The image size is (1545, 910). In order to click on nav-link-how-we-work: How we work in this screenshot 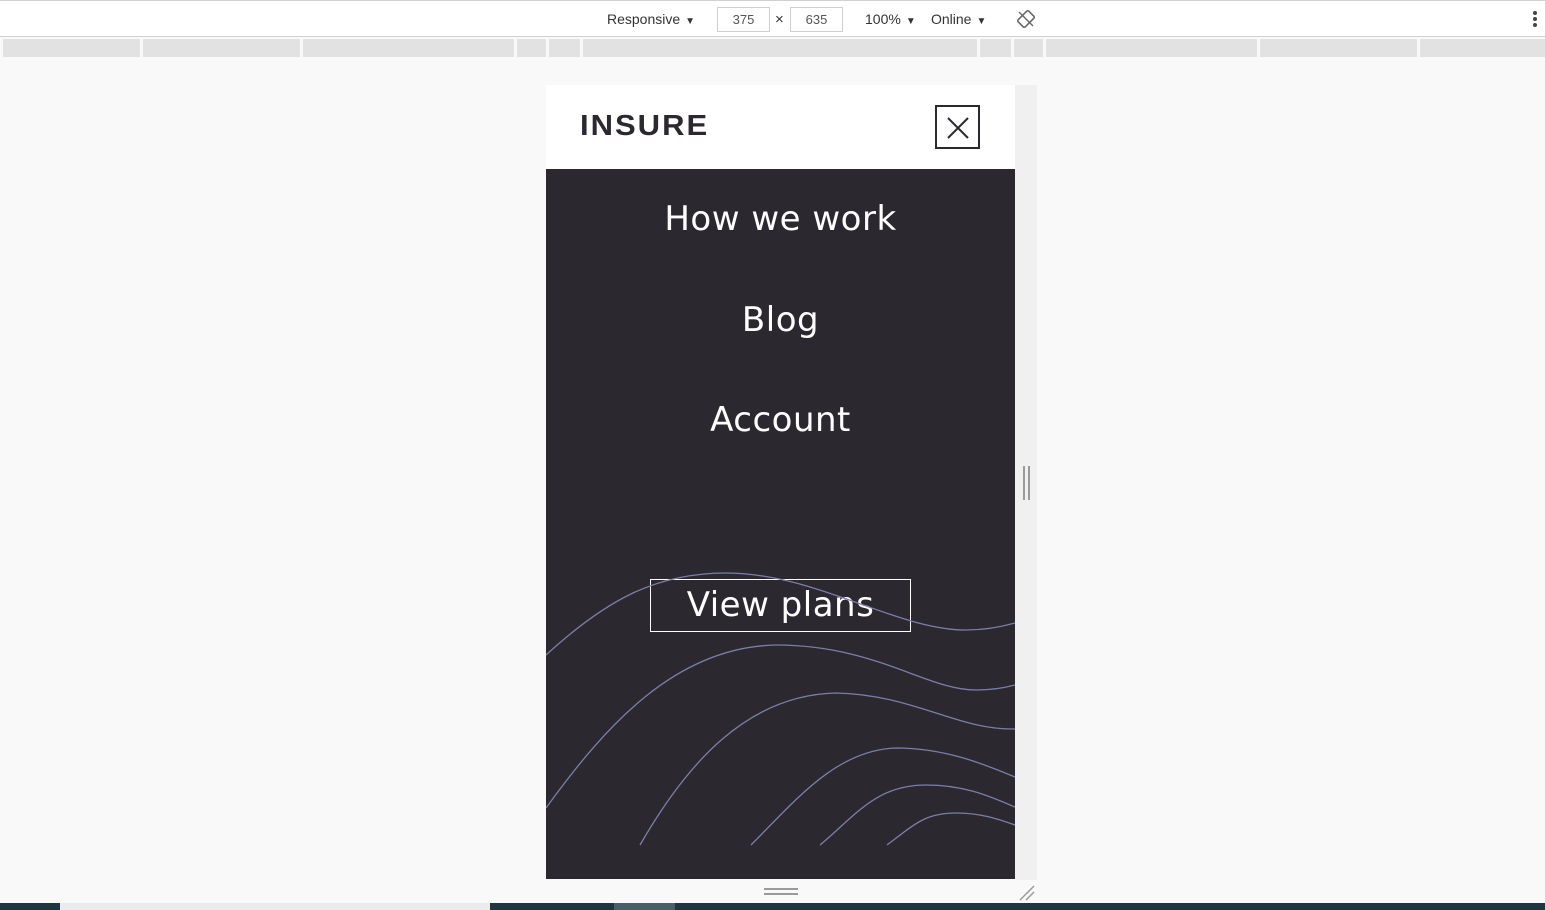, I will do `click(780, 219)`.